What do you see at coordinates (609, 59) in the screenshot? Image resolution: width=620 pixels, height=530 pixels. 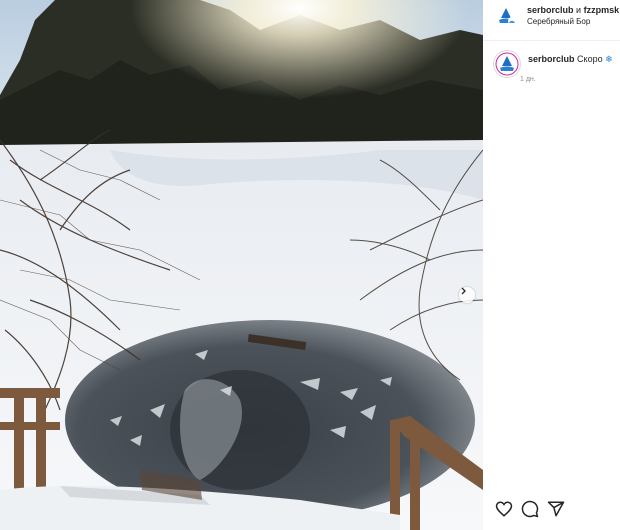 I see `snowflake-emoji: ❄` at bounding box center [609, 59].